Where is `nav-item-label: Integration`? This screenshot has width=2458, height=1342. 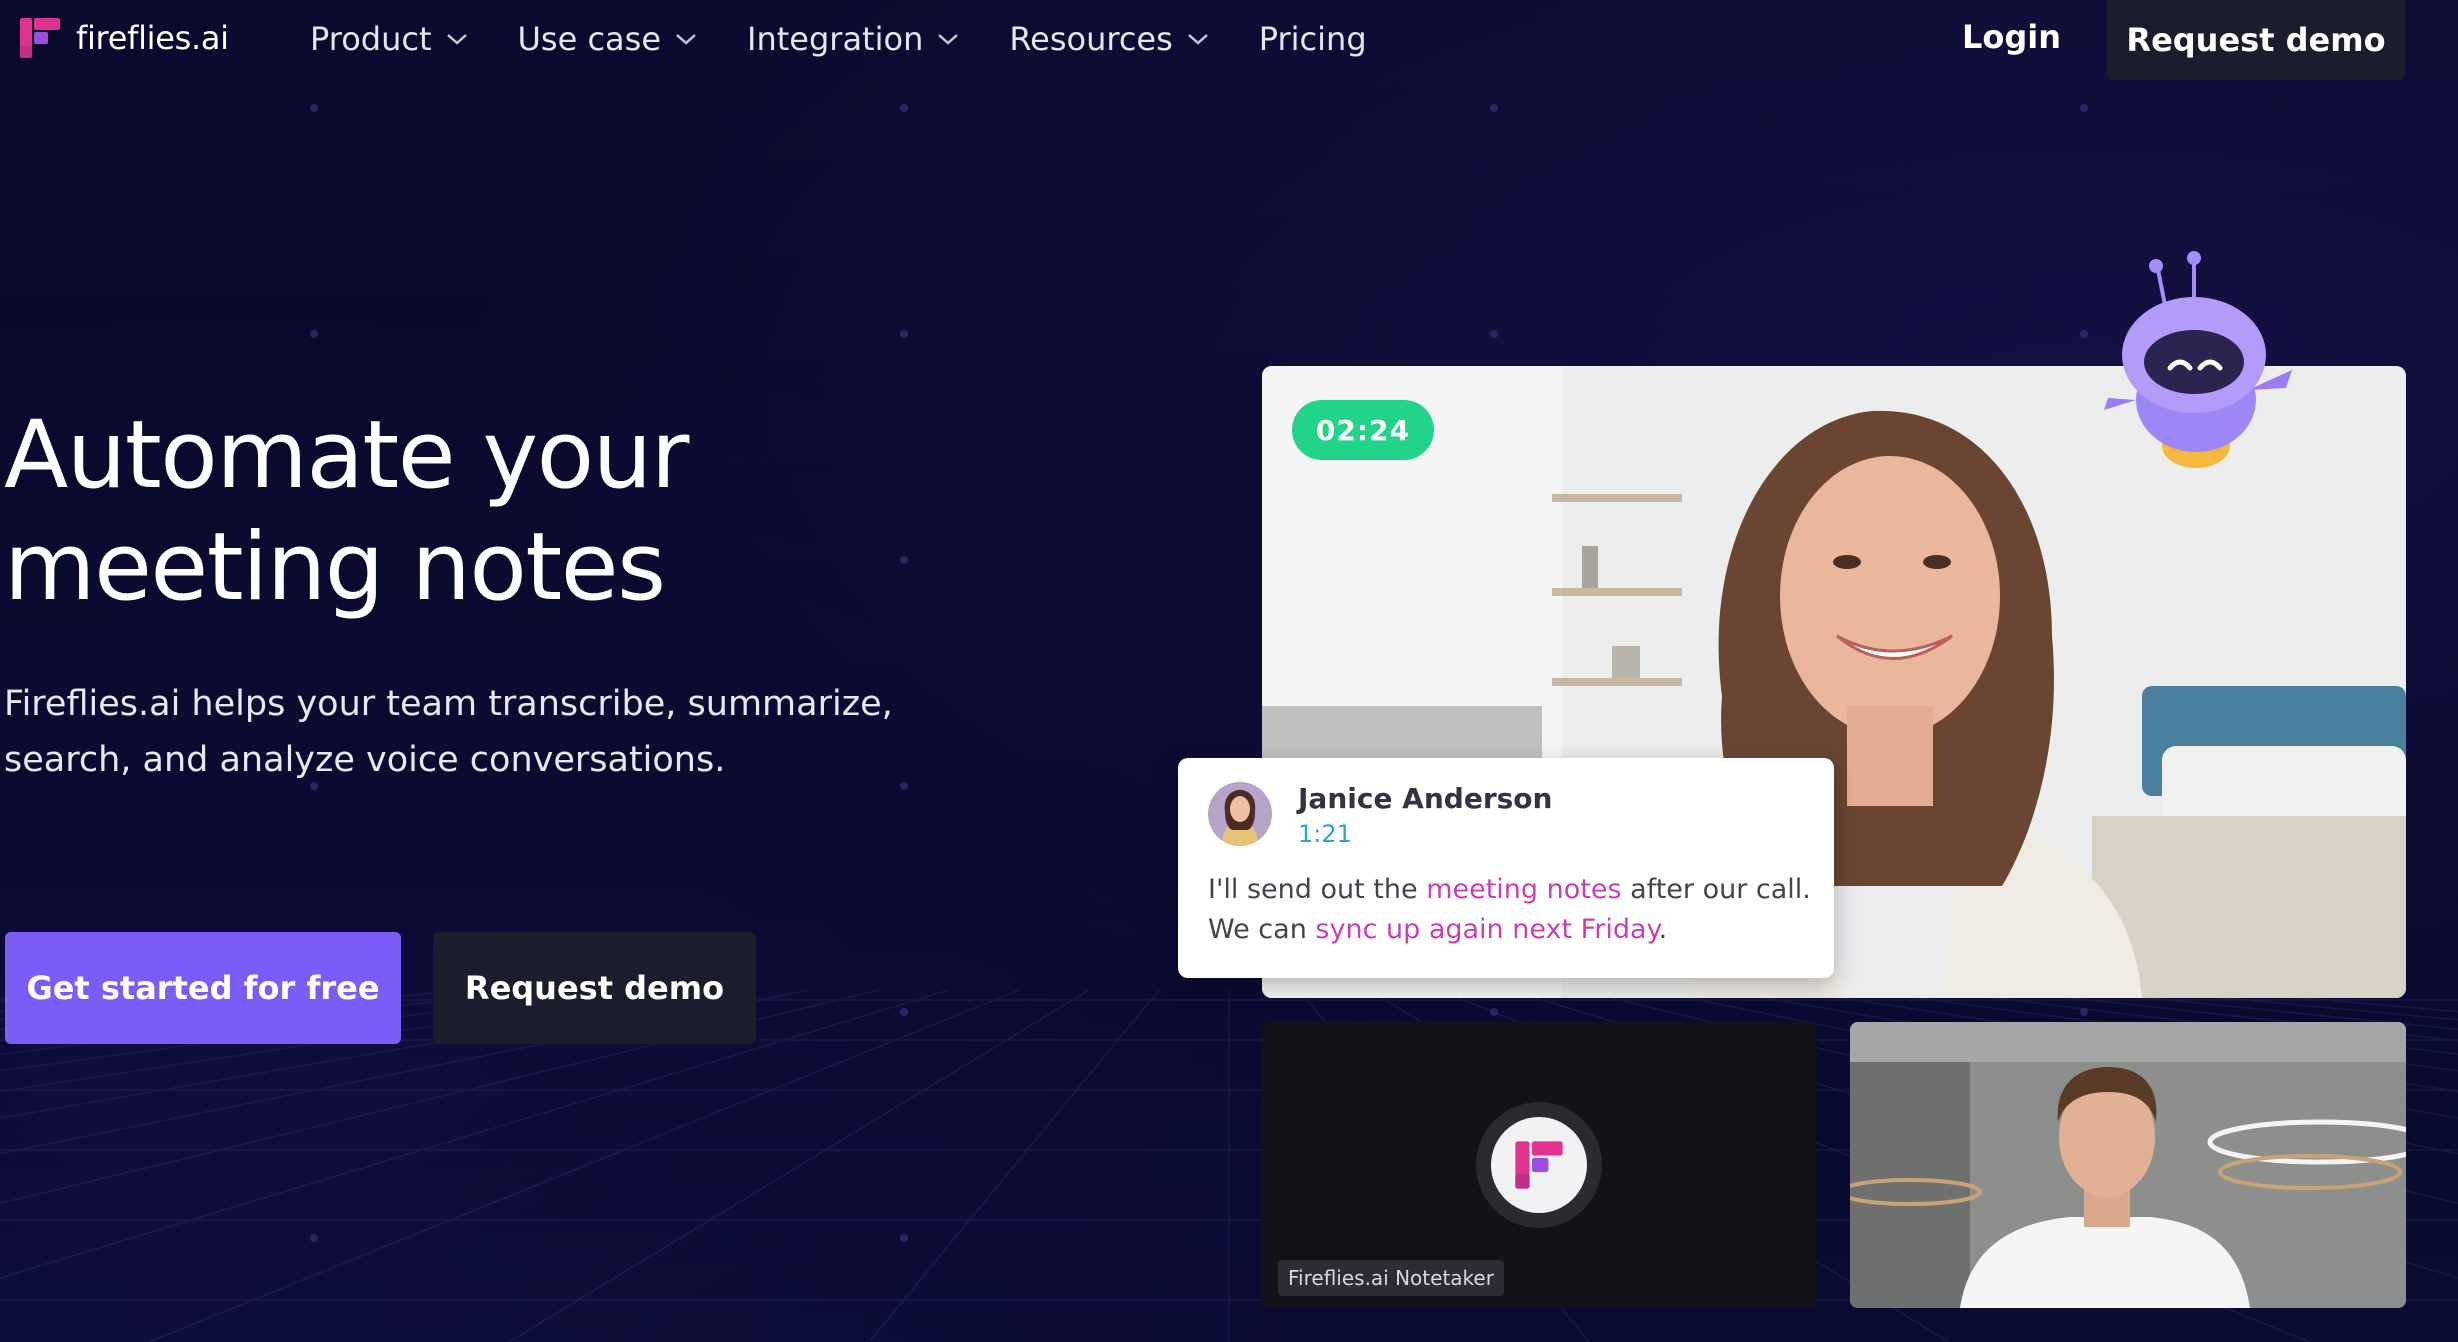
nav-item-label: Integration is located at coordinates (835, 39).